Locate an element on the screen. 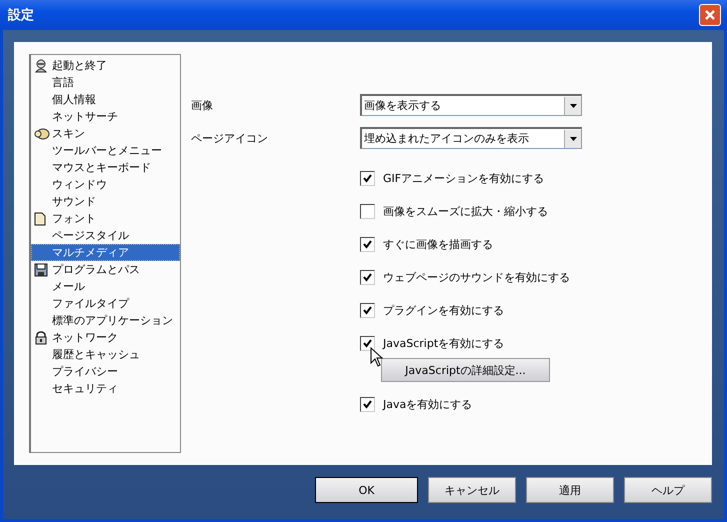 The width and height of the screenshot is (727, 522). window-title: 設定 is located at coordinates (21, 15).